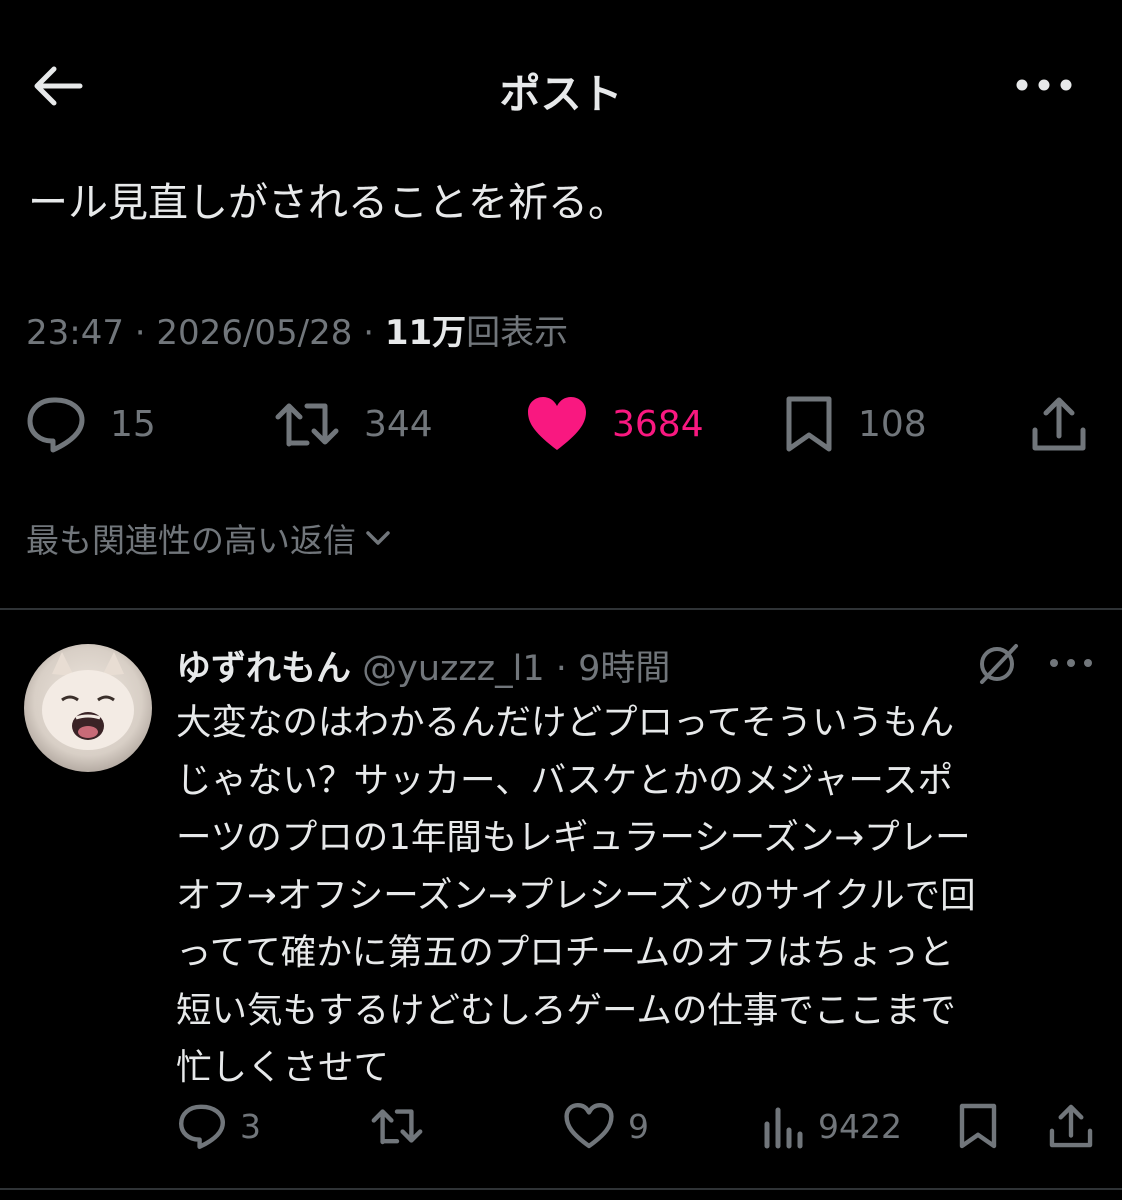  What do you see at coordinates (328, 203) in the screenshot?
I see `post-text: ール見直しがされることを祈る。` at bounding box center [328, 203].